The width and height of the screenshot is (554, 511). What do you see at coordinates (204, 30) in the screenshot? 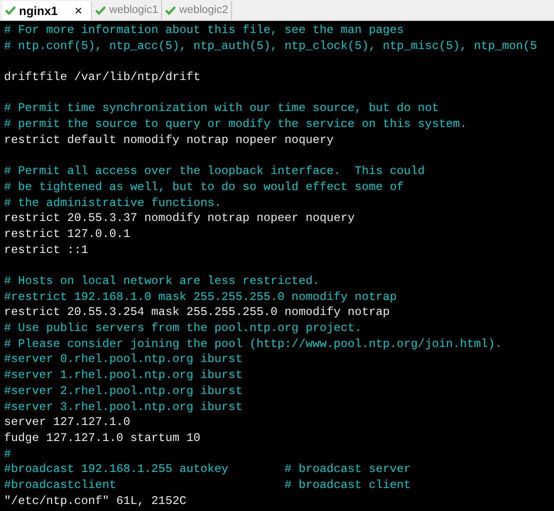
I see `comment-line: # For more information about this file, see the man pages` at bounding box center [204, 30].